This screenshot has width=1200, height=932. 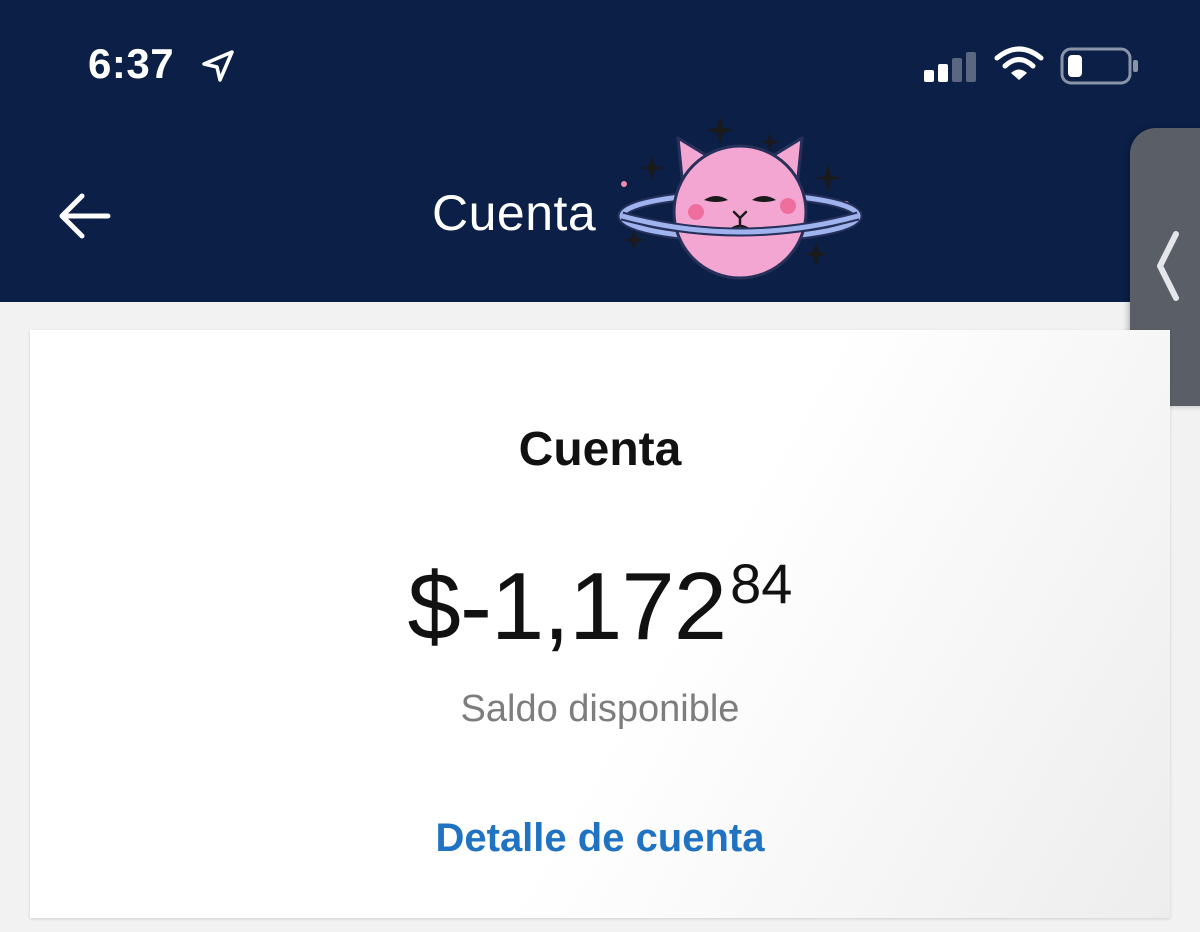 I want to click on chevron-left-icon, so click(x=1168, y=266).